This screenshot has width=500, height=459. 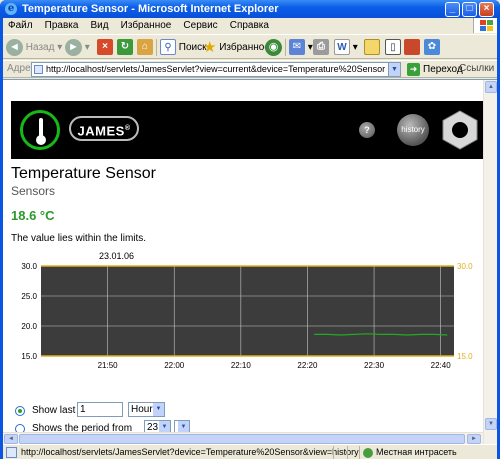 I want to click on chevron-down-icon: ▼, so click(x=158, y=409).